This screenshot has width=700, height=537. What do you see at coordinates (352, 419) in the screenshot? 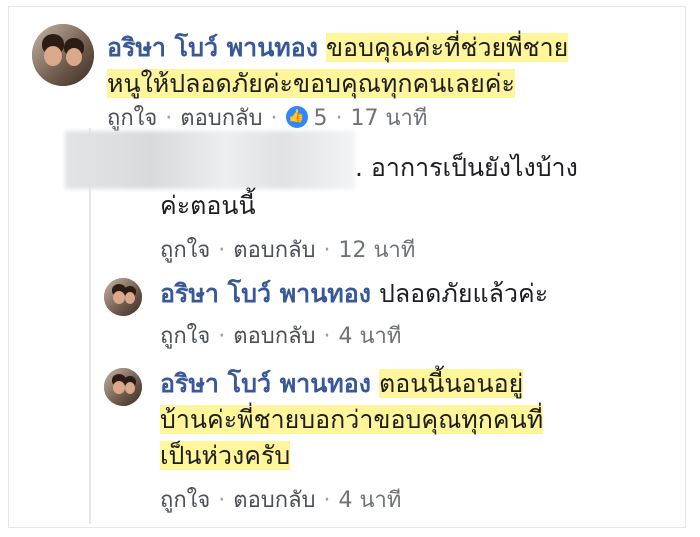
I see `reply-text-line-2: บ้านค่ะพี่ชายบอกว่าขอบคุณทุกคนที่` at bounding box center [352, 419].